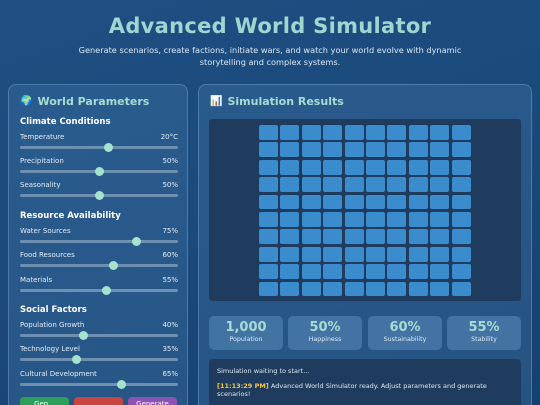  What do you see at coordinates (99, 265) in the screenshot?
I see `food-resources-slider-track` at bounding box center [99, 265].